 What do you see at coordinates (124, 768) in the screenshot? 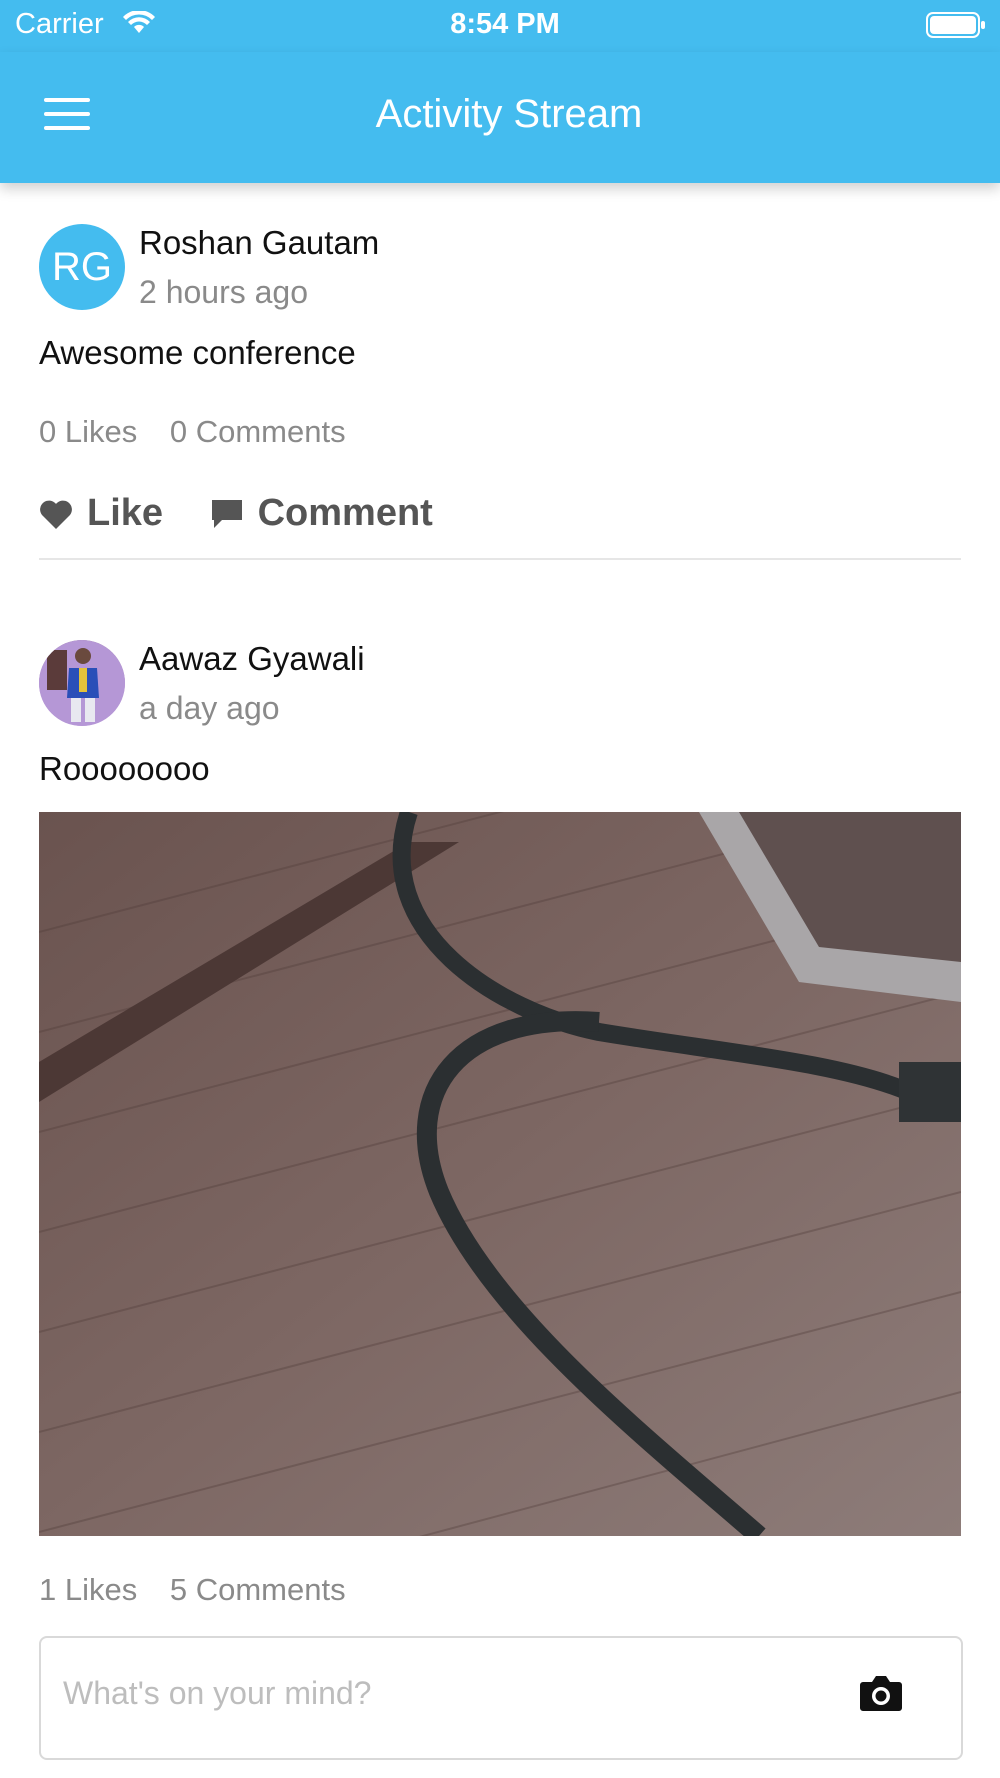
I see `post-text: Roooooooo` at bounding box center [124, 768].